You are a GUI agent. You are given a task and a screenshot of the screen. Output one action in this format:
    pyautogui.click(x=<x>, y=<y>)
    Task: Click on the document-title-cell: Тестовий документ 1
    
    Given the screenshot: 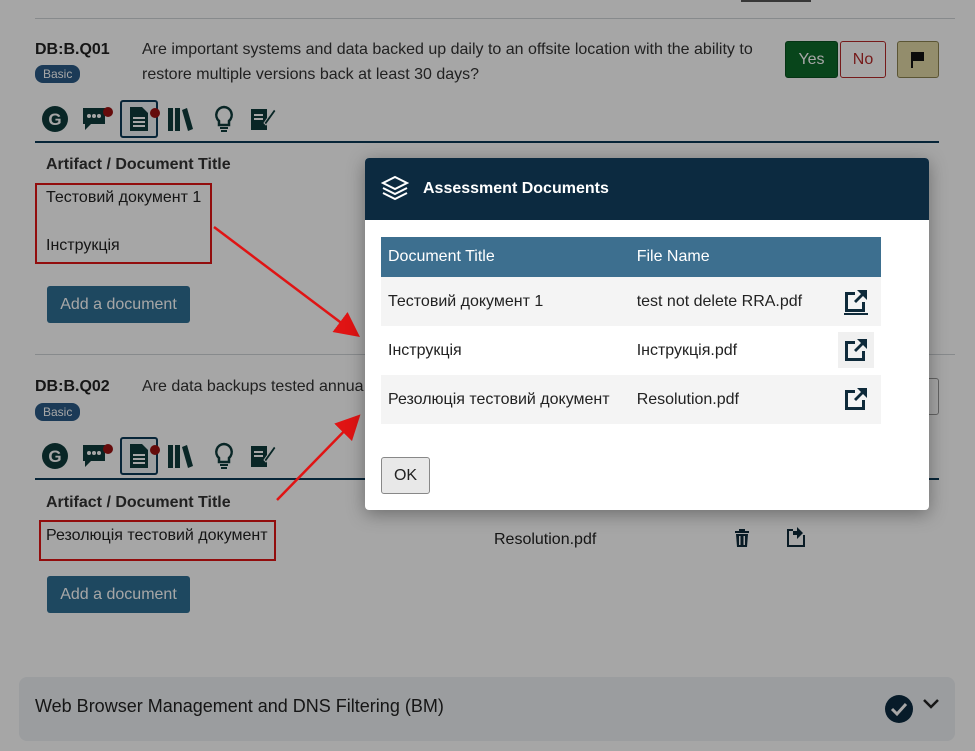 What is the action you would take?
    pyautogui.click(x=505, y=301)
    